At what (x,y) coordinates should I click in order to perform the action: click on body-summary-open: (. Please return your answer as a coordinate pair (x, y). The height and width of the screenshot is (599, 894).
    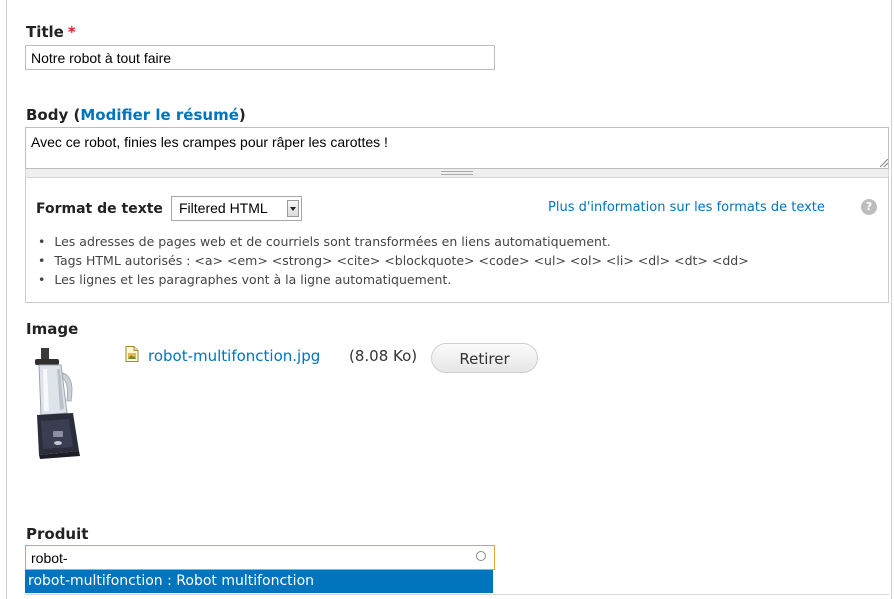
    Looking at the image, I should click on (74, 115).